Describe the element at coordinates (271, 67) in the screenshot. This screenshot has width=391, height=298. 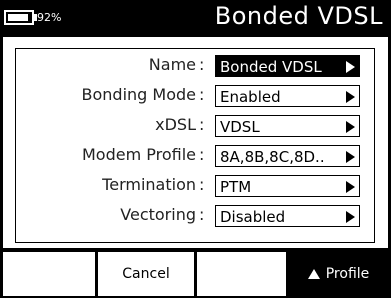
I see `name-value: Bonded VDSL` at that location.